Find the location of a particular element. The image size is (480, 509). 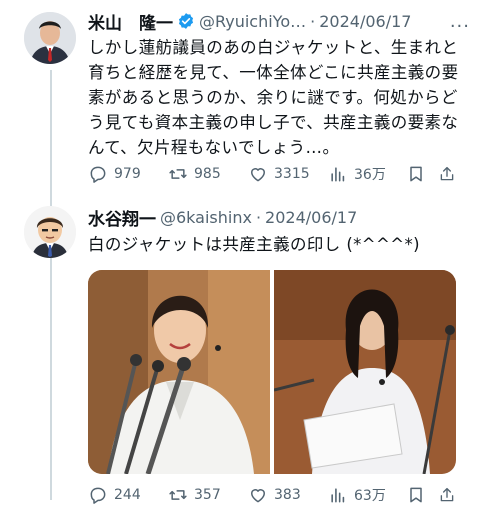

reply-count: 244 is located at coordinates (127, 495).